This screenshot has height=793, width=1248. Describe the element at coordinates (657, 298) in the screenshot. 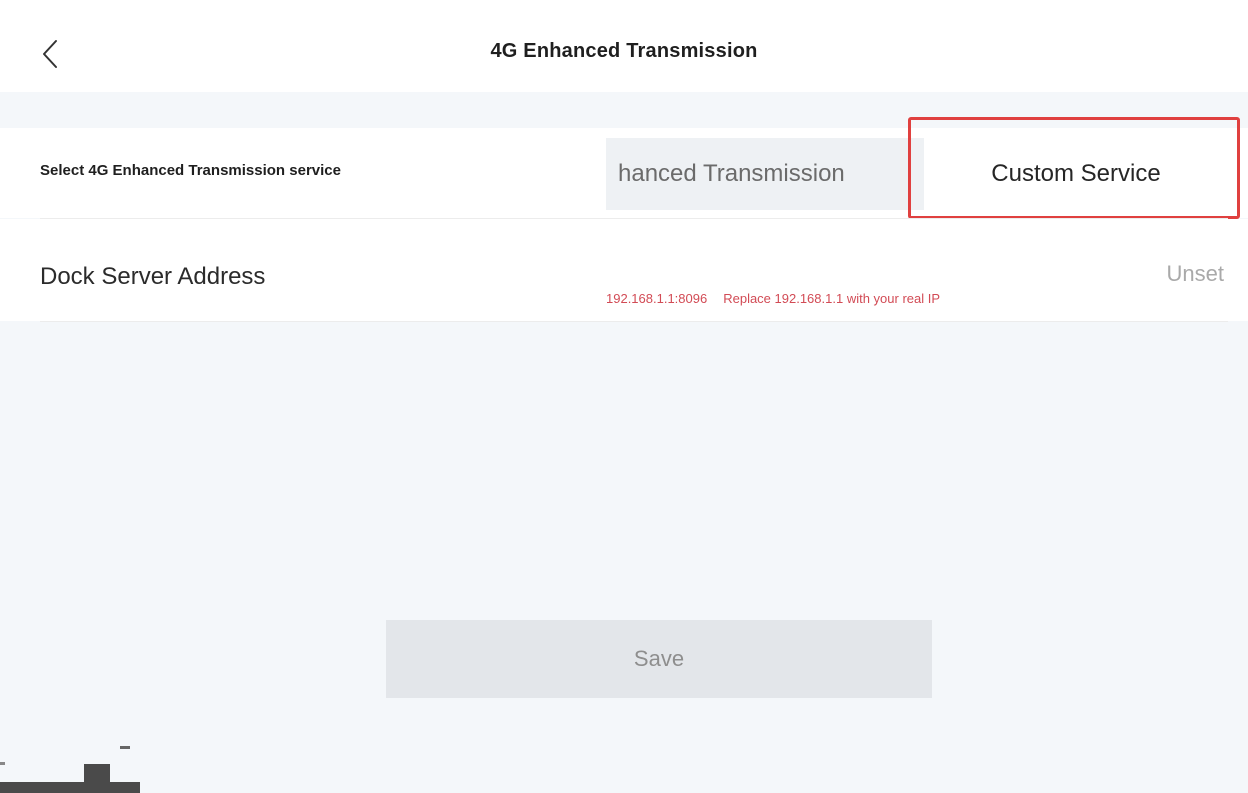

I see `annotation-address: 192.168.1.1:8096` at that location.